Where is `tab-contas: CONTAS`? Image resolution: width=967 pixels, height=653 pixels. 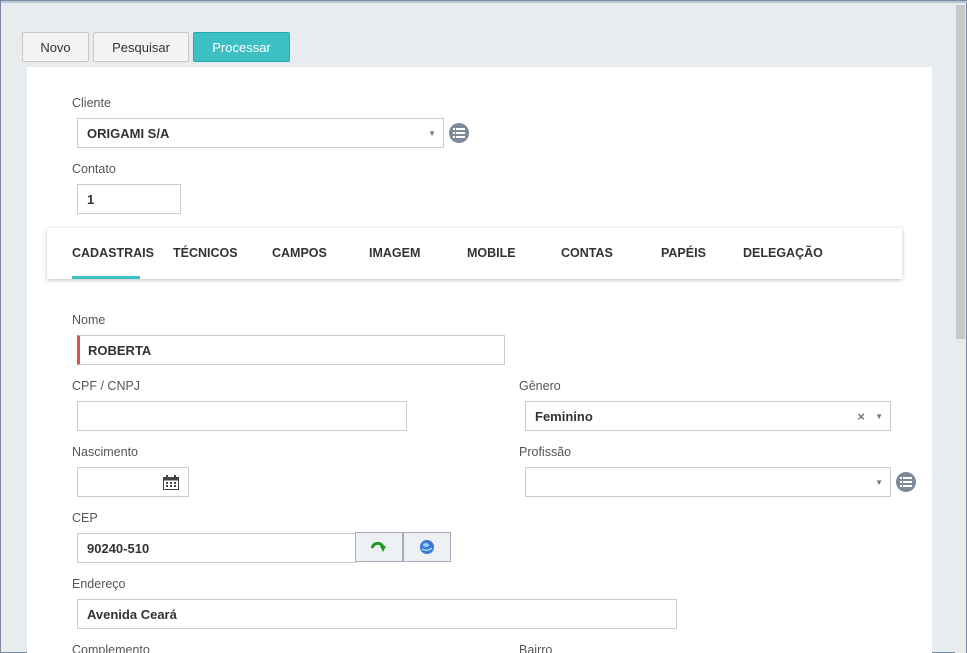
tab-contas: CONTAS is located at coordinates (587, 253).